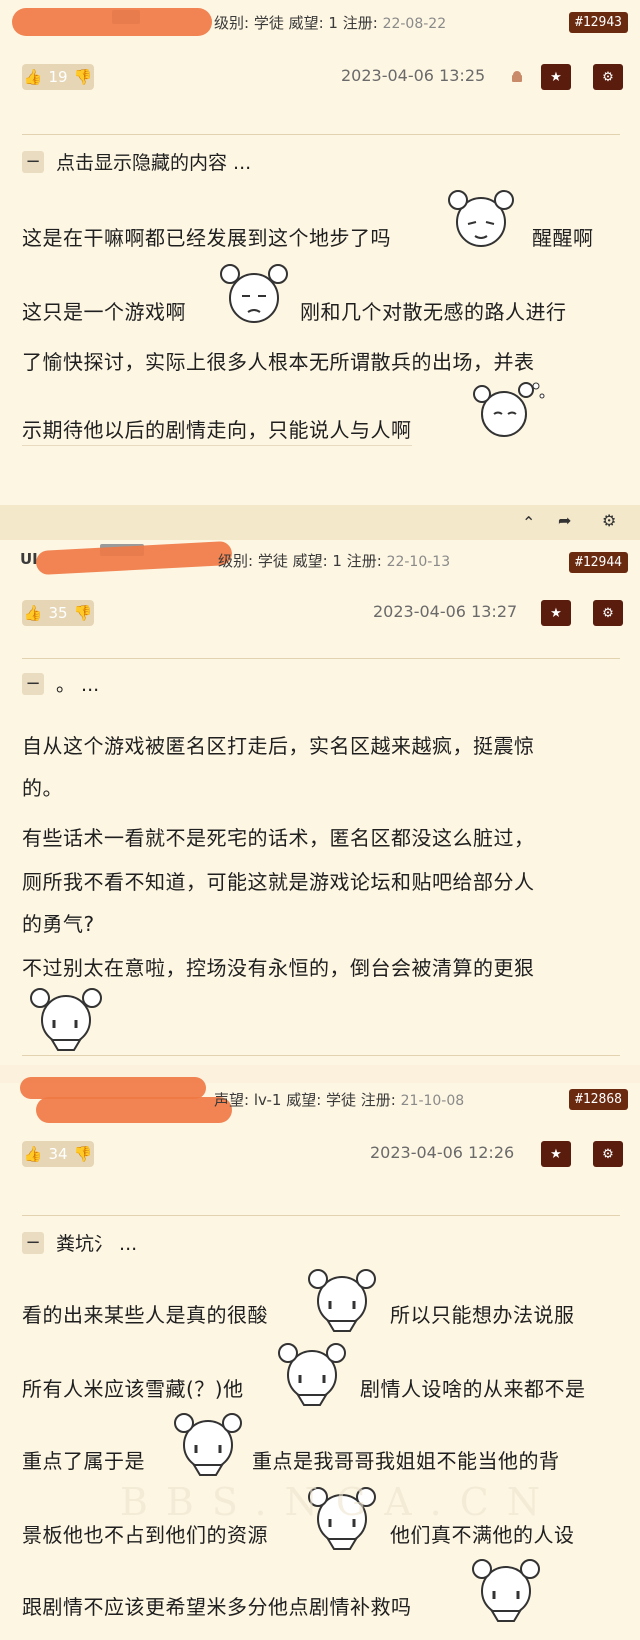  Describe the element at coordinates (217, 1607) in the screenshot. I see `content-line: 跟剧情不应该更希望米多分他点剧情补救吗` at that location.